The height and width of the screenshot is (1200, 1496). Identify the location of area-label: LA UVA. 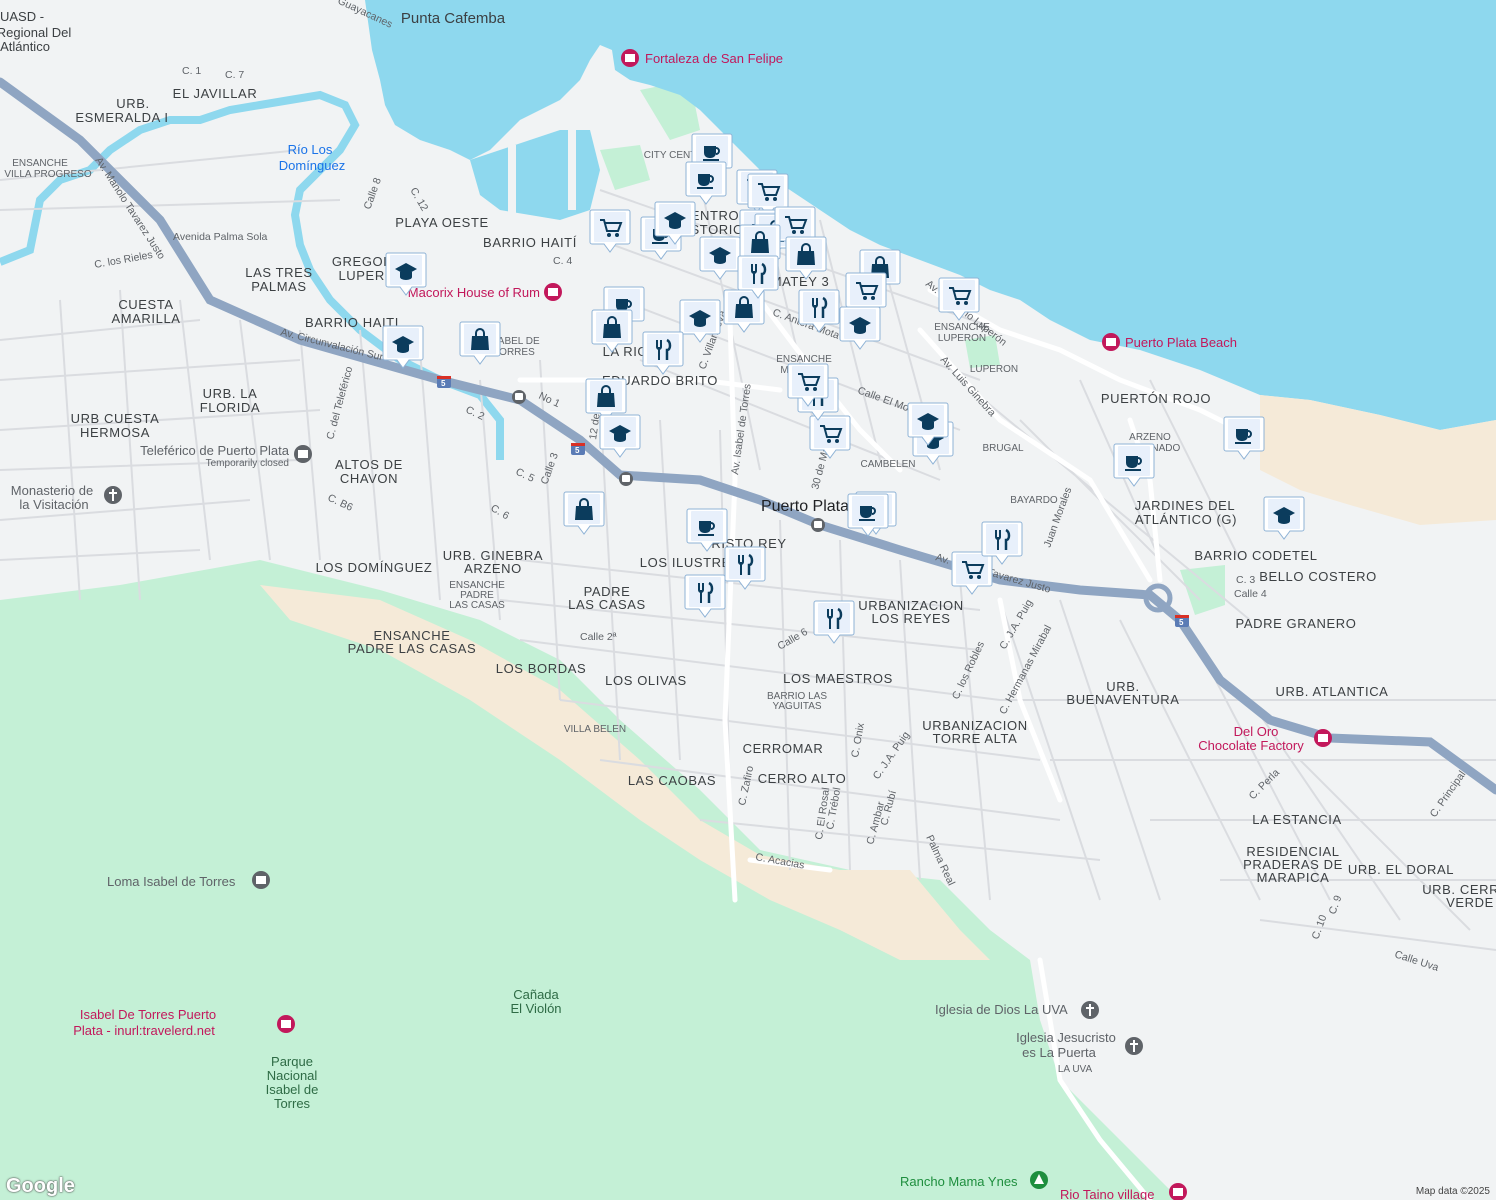
(1075, 1069).